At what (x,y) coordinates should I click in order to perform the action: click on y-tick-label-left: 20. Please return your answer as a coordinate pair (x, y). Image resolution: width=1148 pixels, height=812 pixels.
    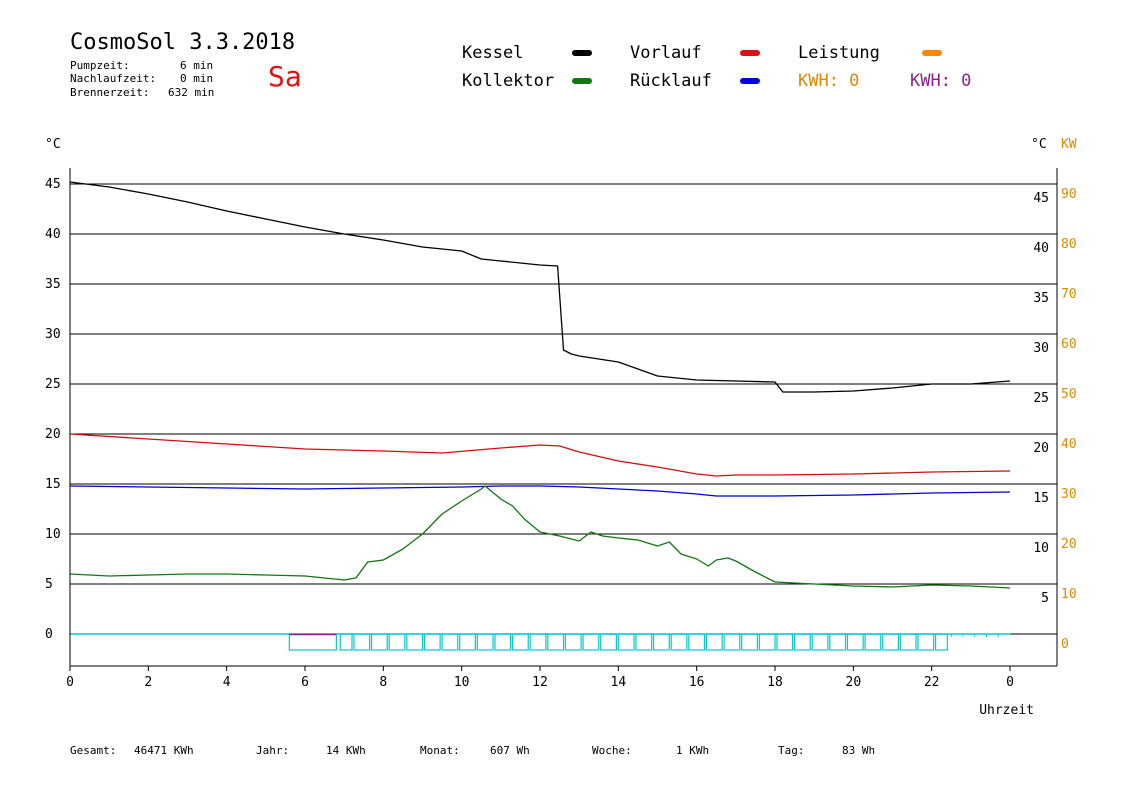
    Looking at the image, I should click on (53, 434).